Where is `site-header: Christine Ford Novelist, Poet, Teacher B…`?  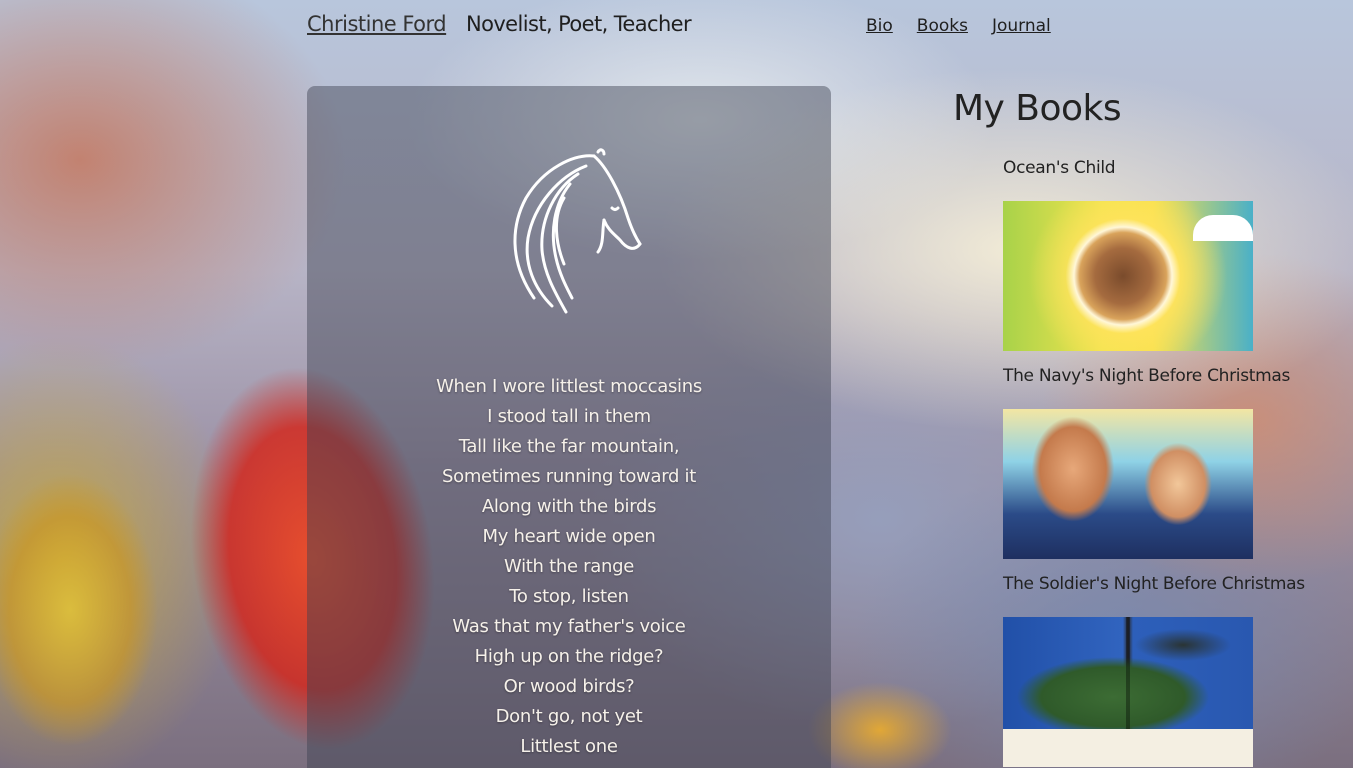
site-header: Christine Ford Novelist, Poet, Teacher B… is located at coordinates (676, 28).